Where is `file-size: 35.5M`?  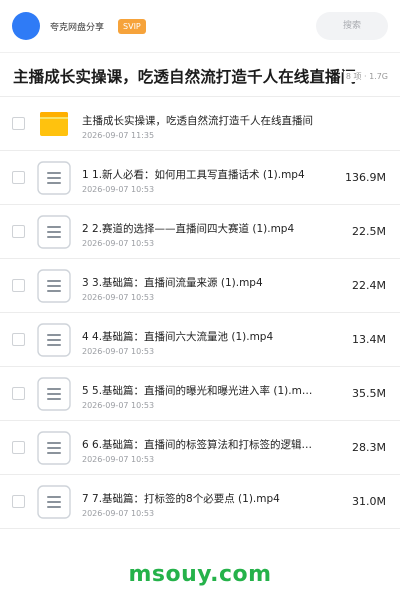 file-size: 35.5M is located at coordinates (369, 393).